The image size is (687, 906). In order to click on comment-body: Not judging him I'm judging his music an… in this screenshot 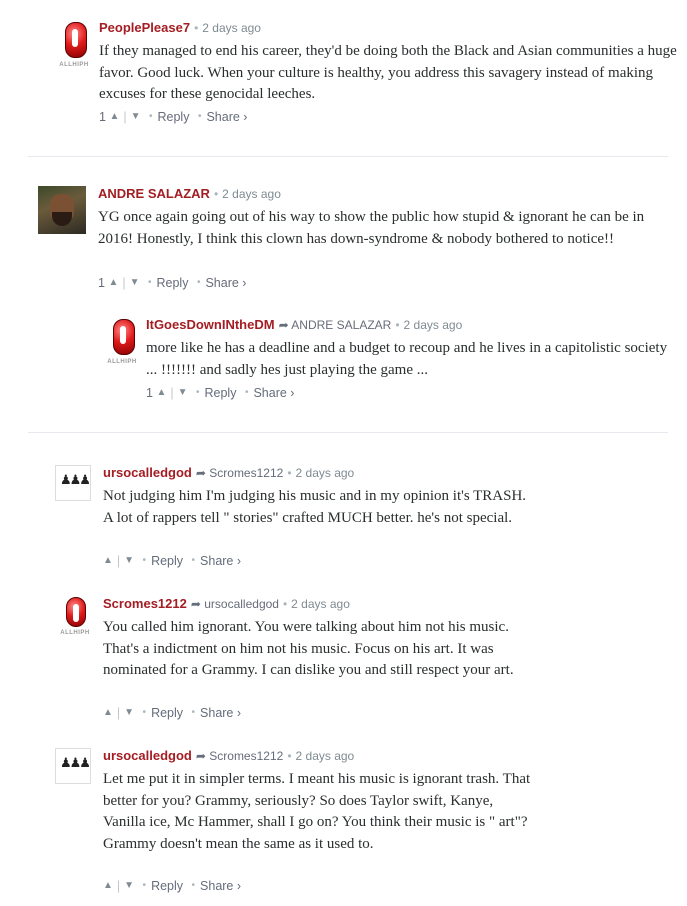, I will do `click(315, 507)`.